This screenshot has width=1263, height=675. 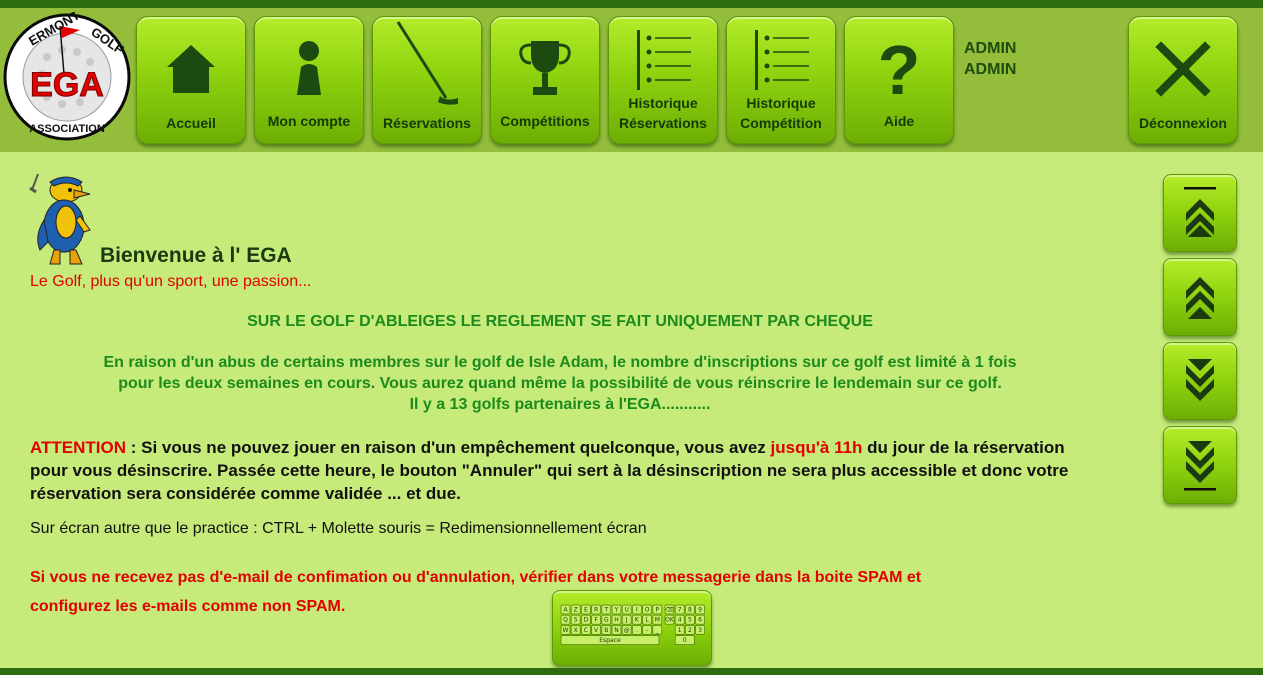 What do you see at coordinates (565, 609) in the screenshot?
I see `keyboard-key: A` at bounding box center [565, 609].